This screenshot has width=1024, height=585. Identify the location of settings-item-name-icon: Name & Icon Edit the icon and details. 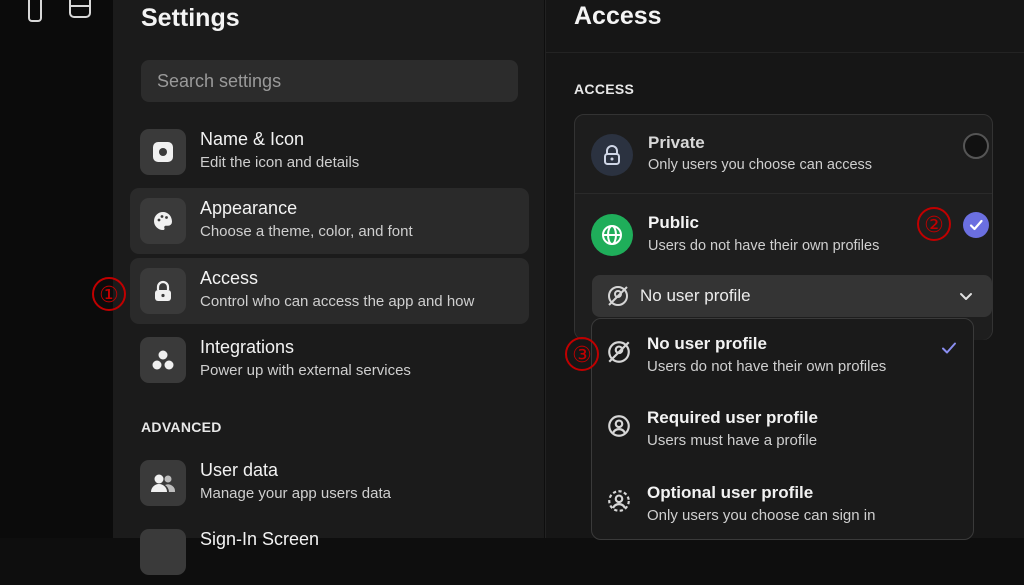
(329, 152).